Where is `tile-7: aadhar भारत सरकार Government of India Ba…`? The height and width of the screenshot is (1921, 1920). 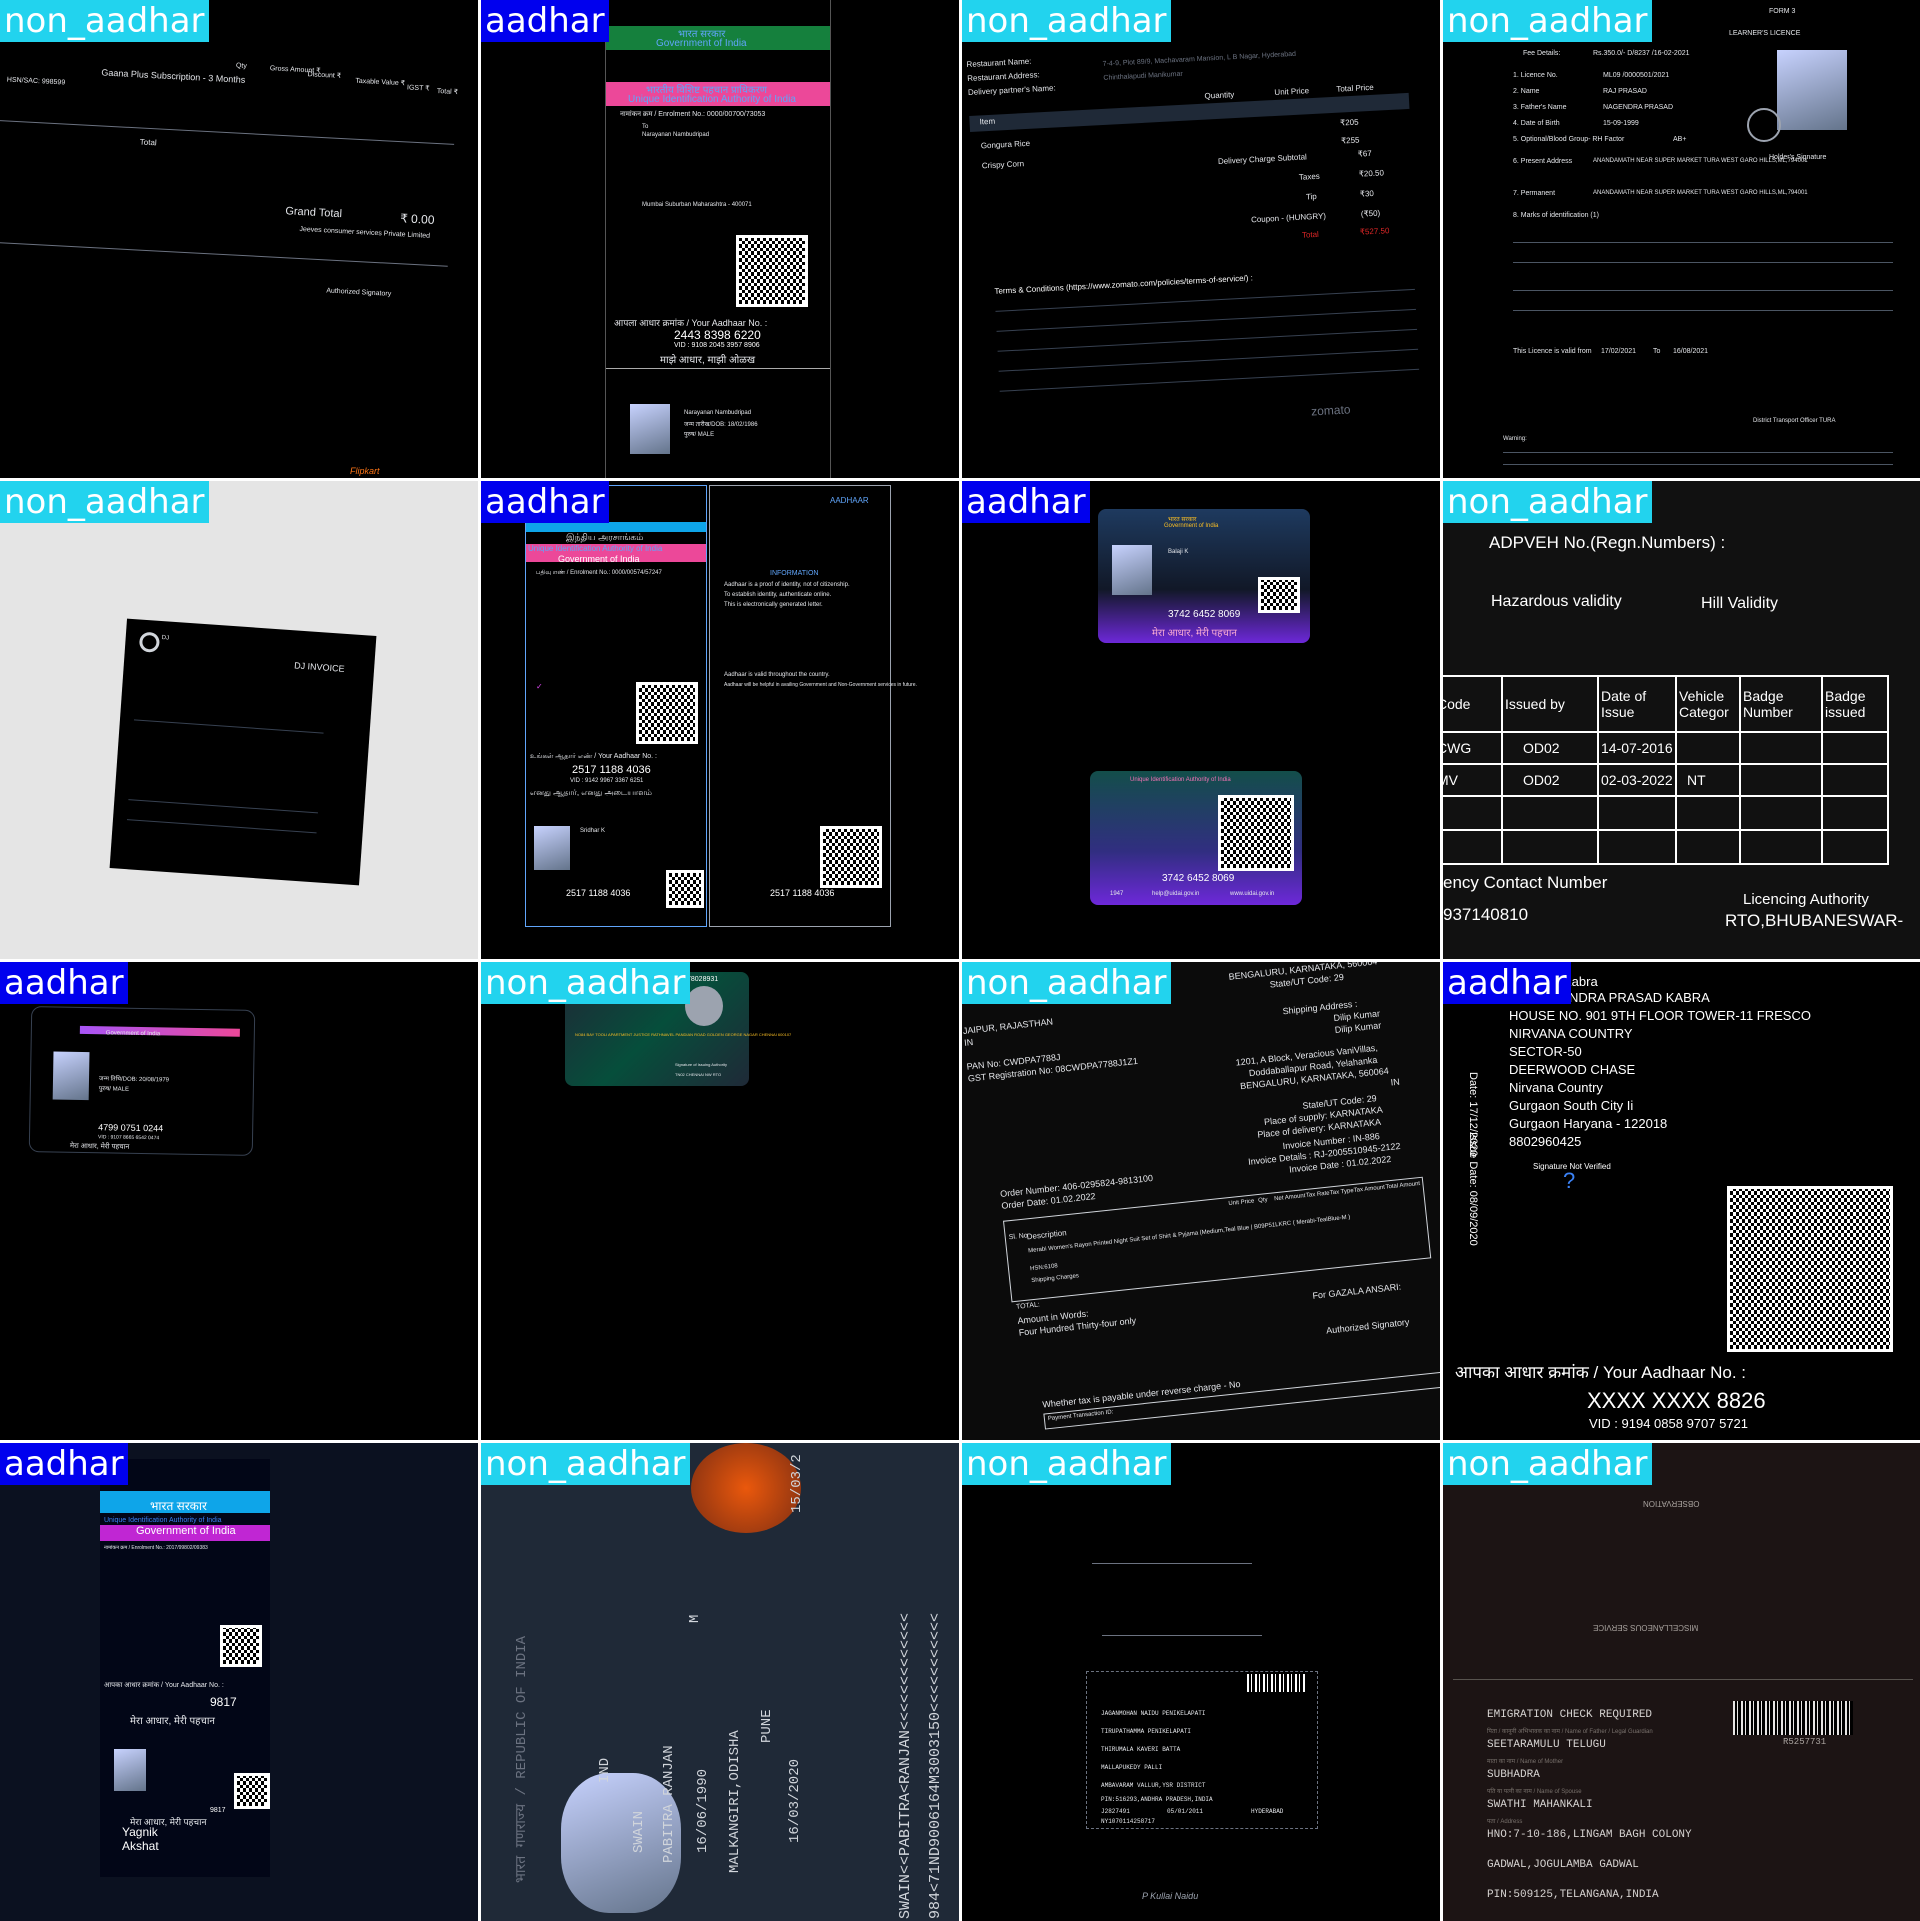 tile-7: aadhar भारत सरकार Government of India Ba… is located at coordinates (1201, 720).